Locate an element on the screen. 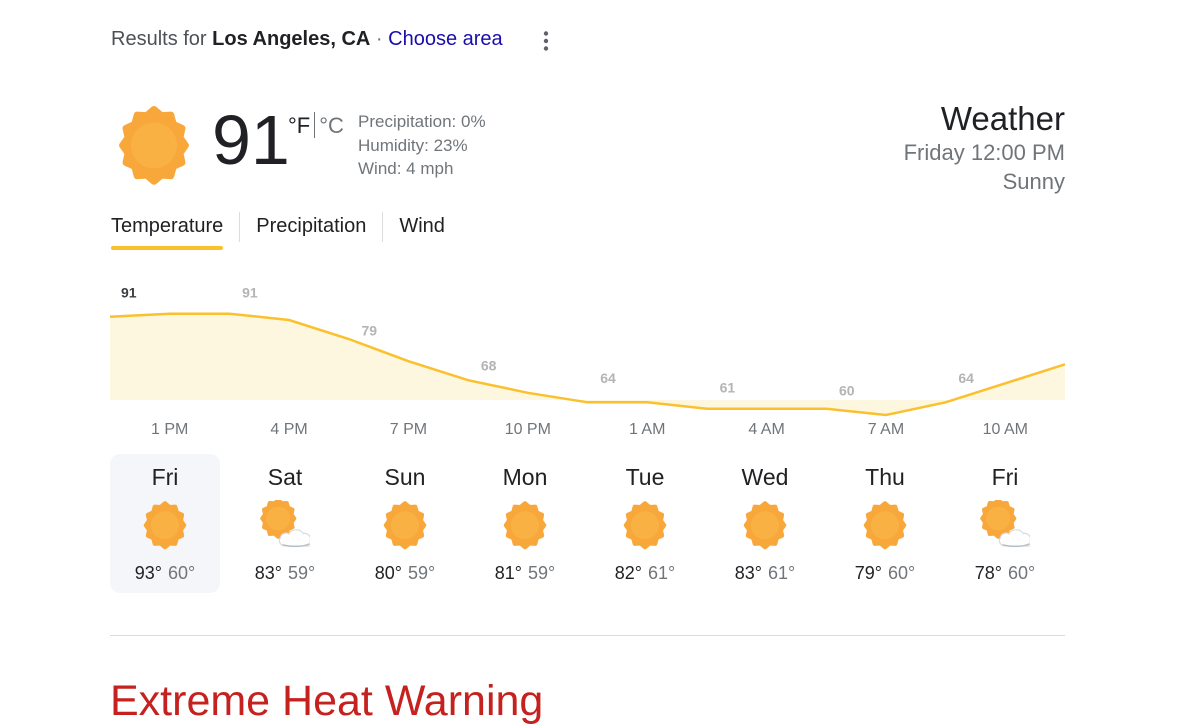  forecast-day: Wed 83° 61° is located at coordinates (765, 523).